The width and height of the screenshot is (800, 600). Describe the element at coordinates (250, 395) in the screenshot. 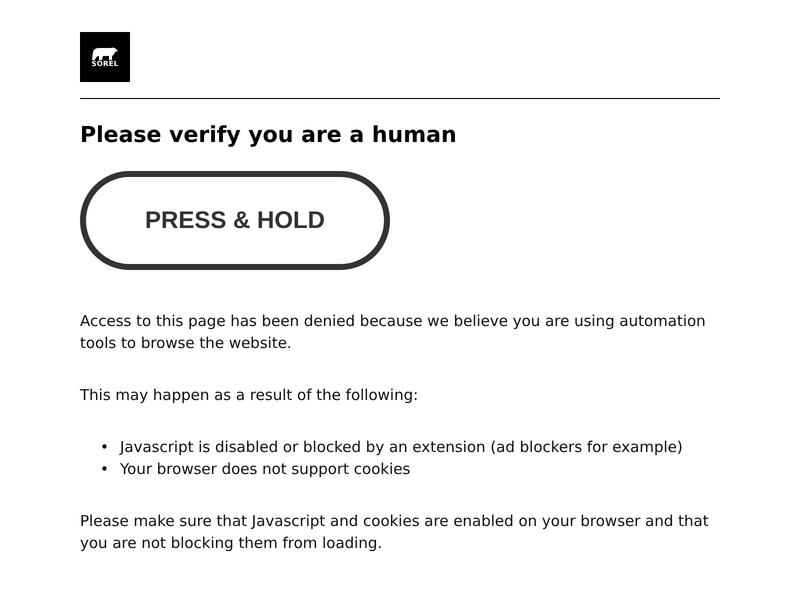

I see `reason-intro: This may happen as a result of the following:` at that location.